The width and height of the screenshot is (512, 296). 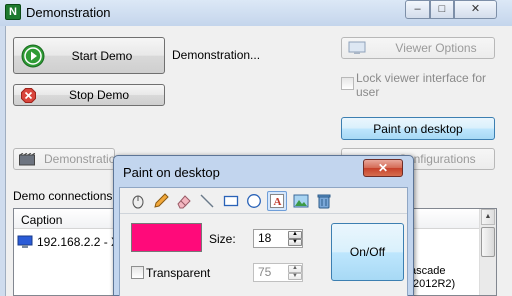 I want to click on list-scrollbar: ▲, so click(x=487, y=252).